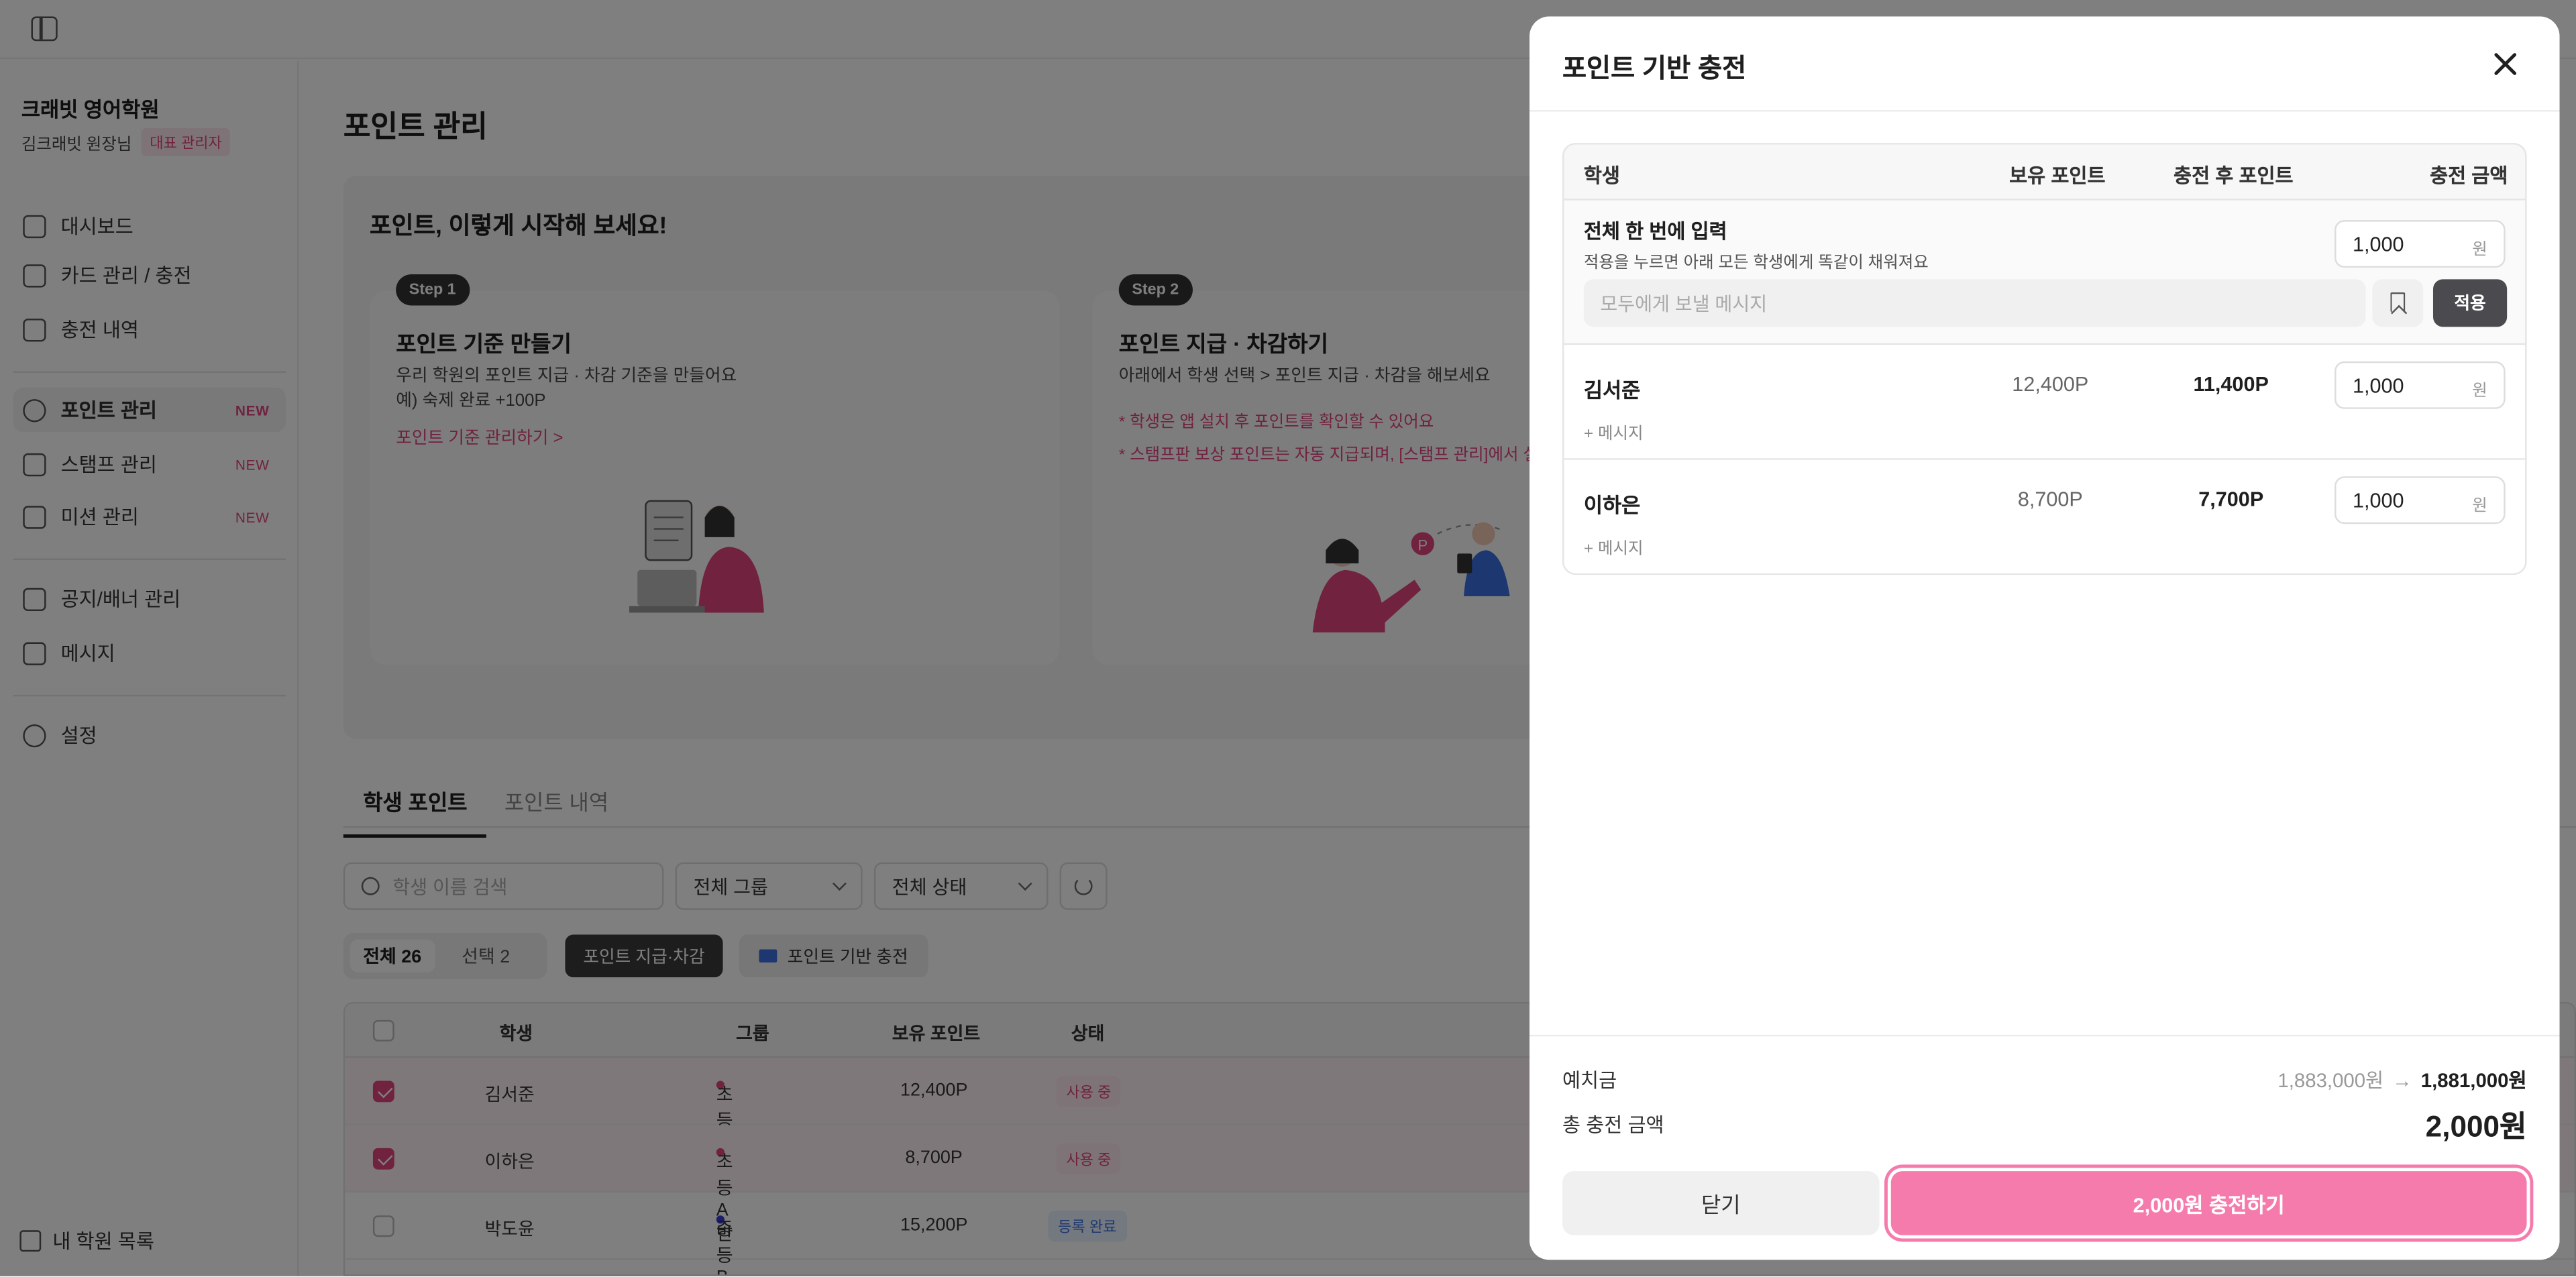  What do you see at coordinates (1721, 1203) in the screenshot?
I see `close-button: 닫기` at bounding box center [1721, 1203].